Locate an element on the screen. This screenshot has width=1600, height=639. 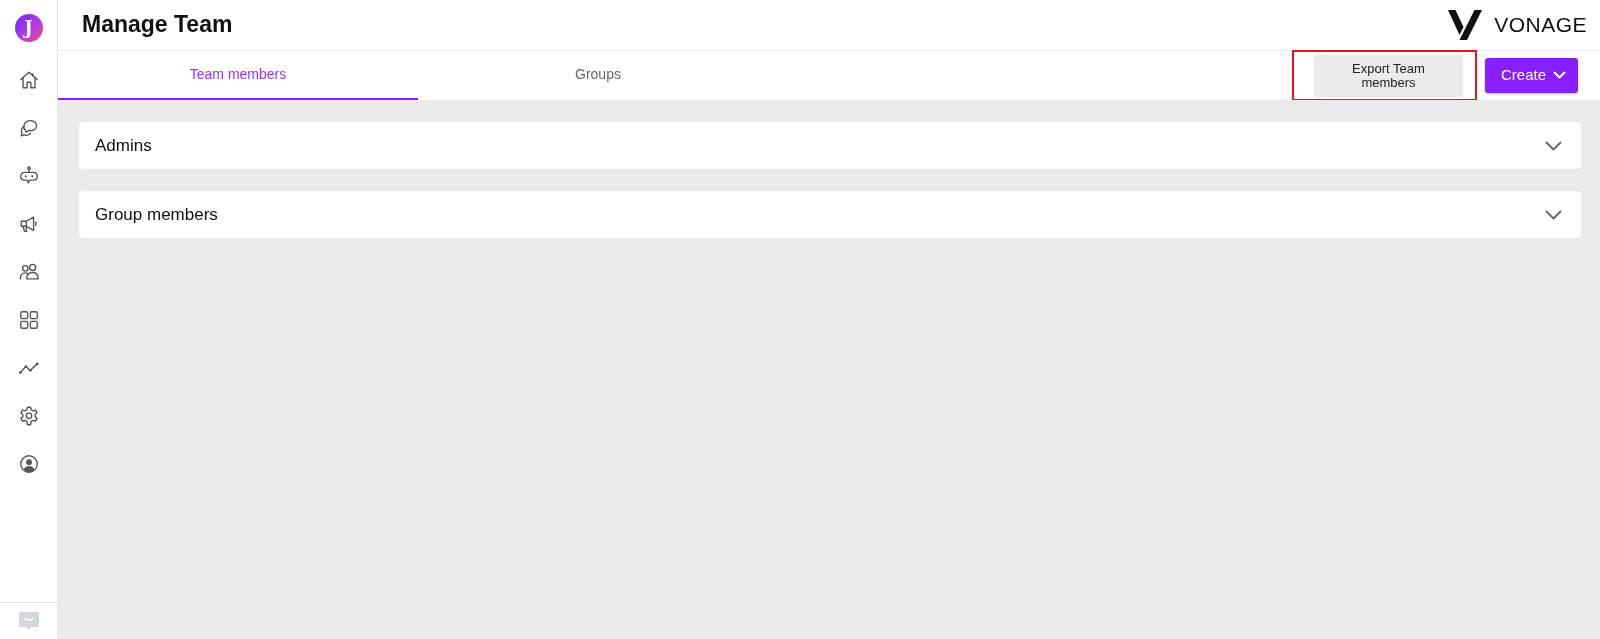
page-title: Manage Team is located at coordinates (157, 25).